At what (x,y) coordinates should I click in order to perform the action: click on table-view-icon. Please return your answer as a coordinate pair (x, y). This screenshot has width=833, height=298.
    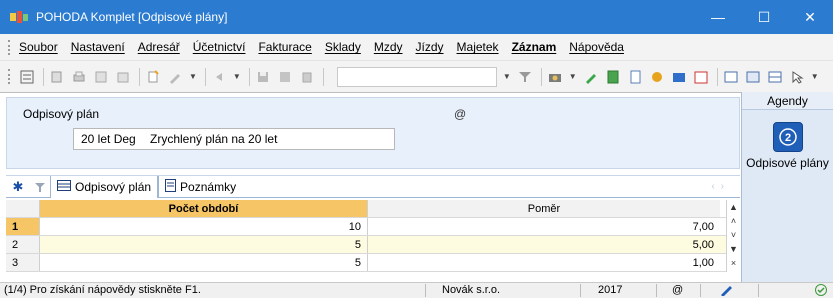
    Looking at the image, I should click on (753, 77).